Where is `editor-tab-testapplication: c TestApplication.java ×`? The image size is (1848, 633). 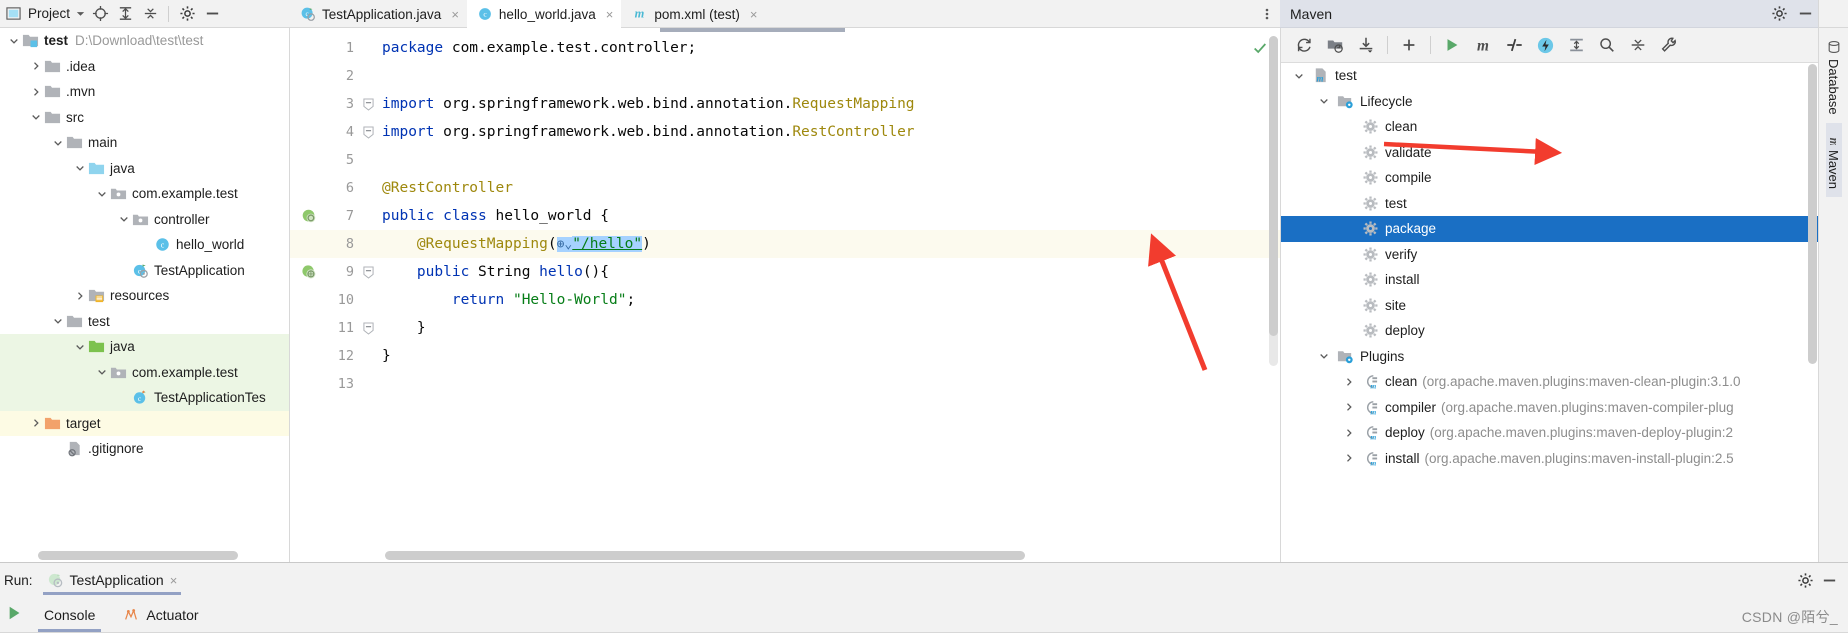 editor-tab-testapplication: c TestApplication.java × is located at coordinates (378, 14).